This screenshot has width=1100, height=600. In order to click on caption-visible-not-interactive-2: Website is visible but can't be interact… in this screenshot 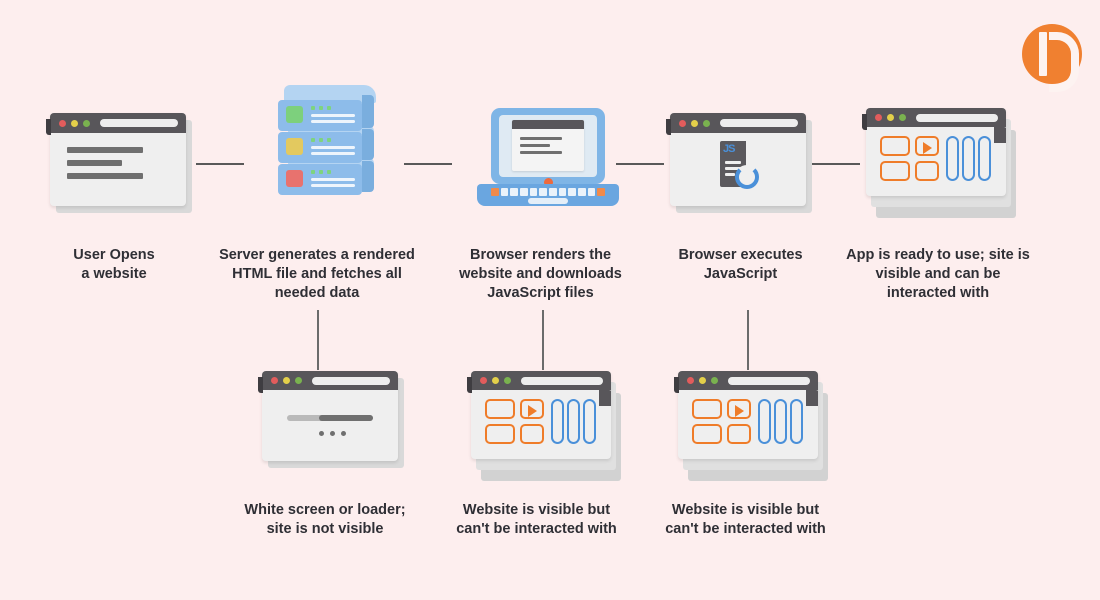, I will do `click(745, 519)`.